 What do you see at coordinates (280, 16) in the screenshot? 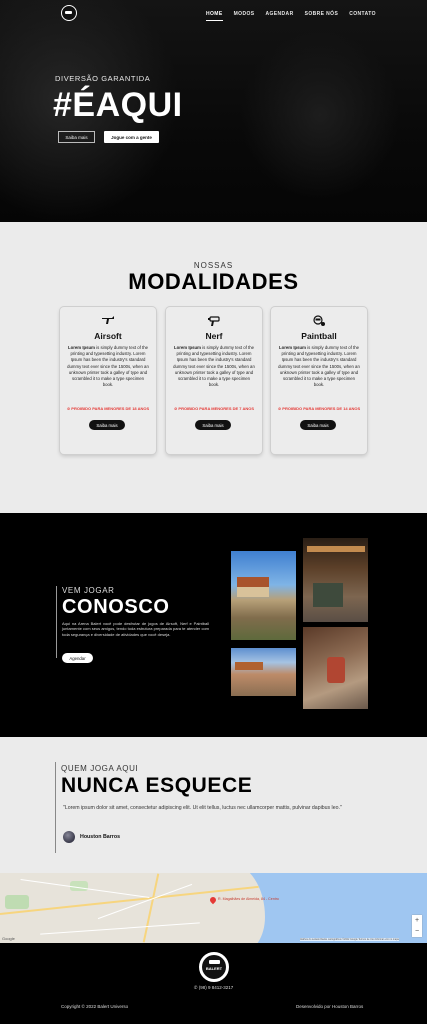
I see `nav-agendar: AGENDAR` at bounding box center [280, 16].